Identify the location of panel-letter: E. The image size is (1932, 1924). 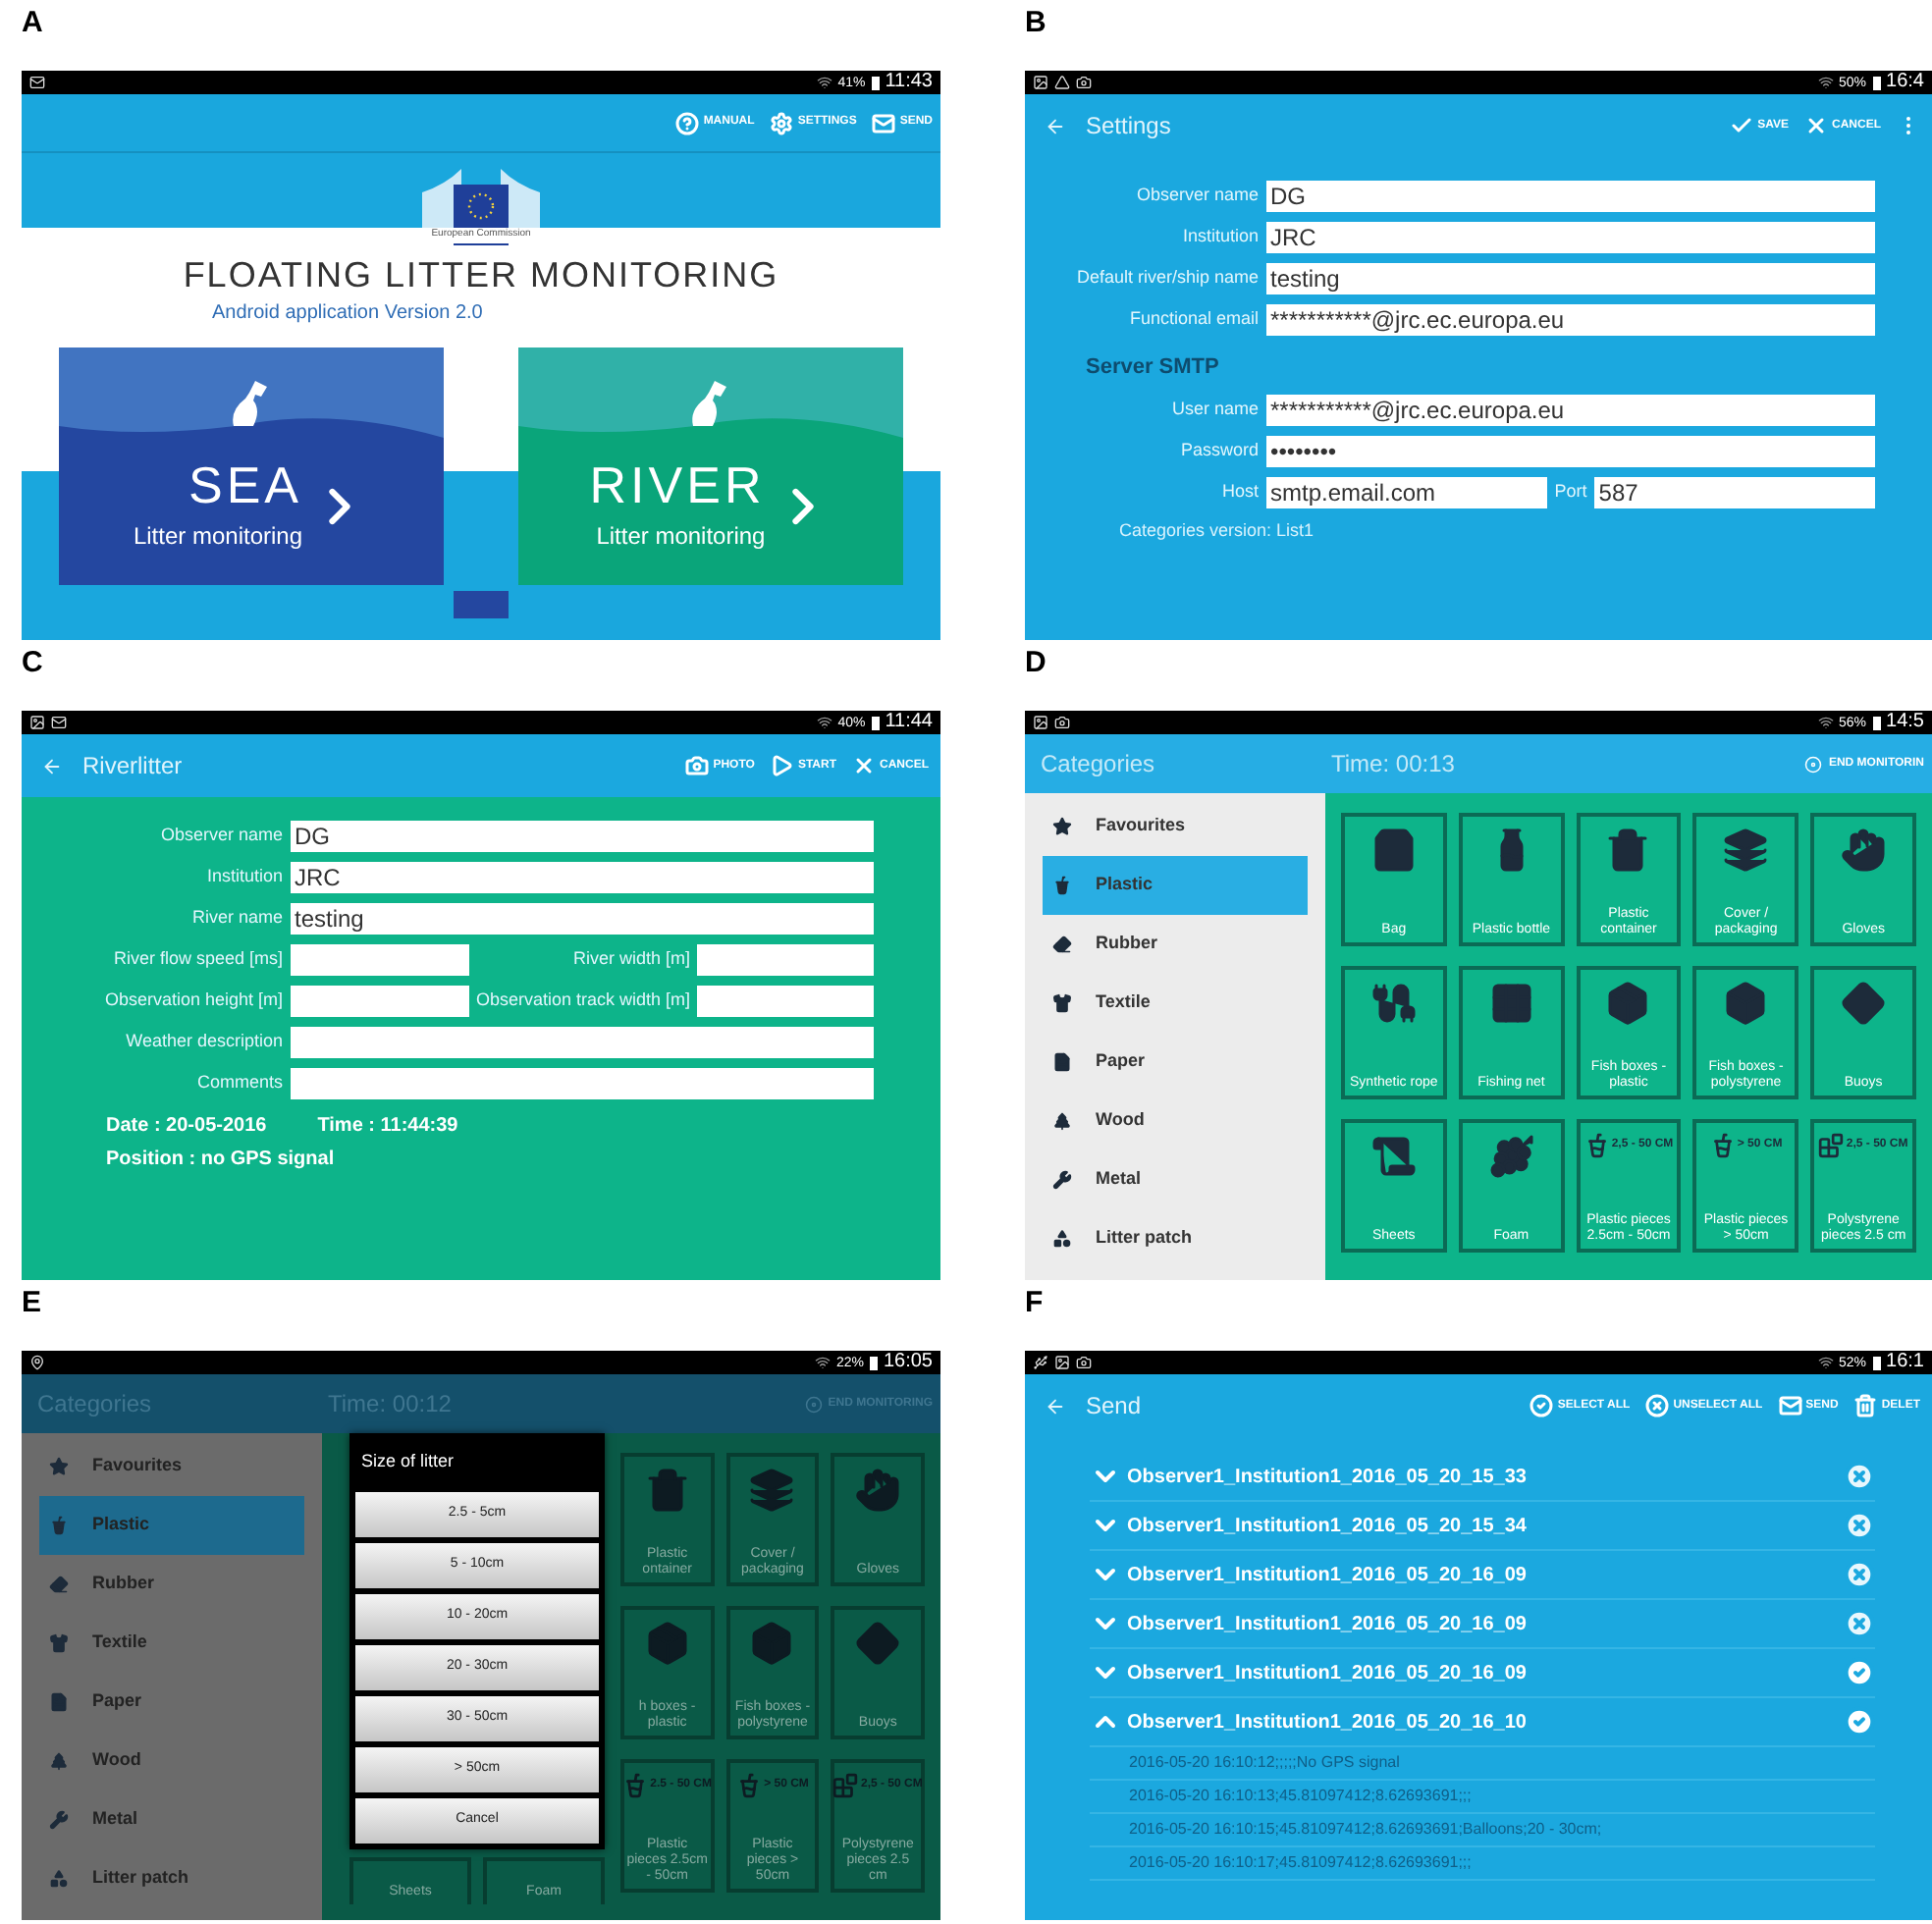
(32, 1302).